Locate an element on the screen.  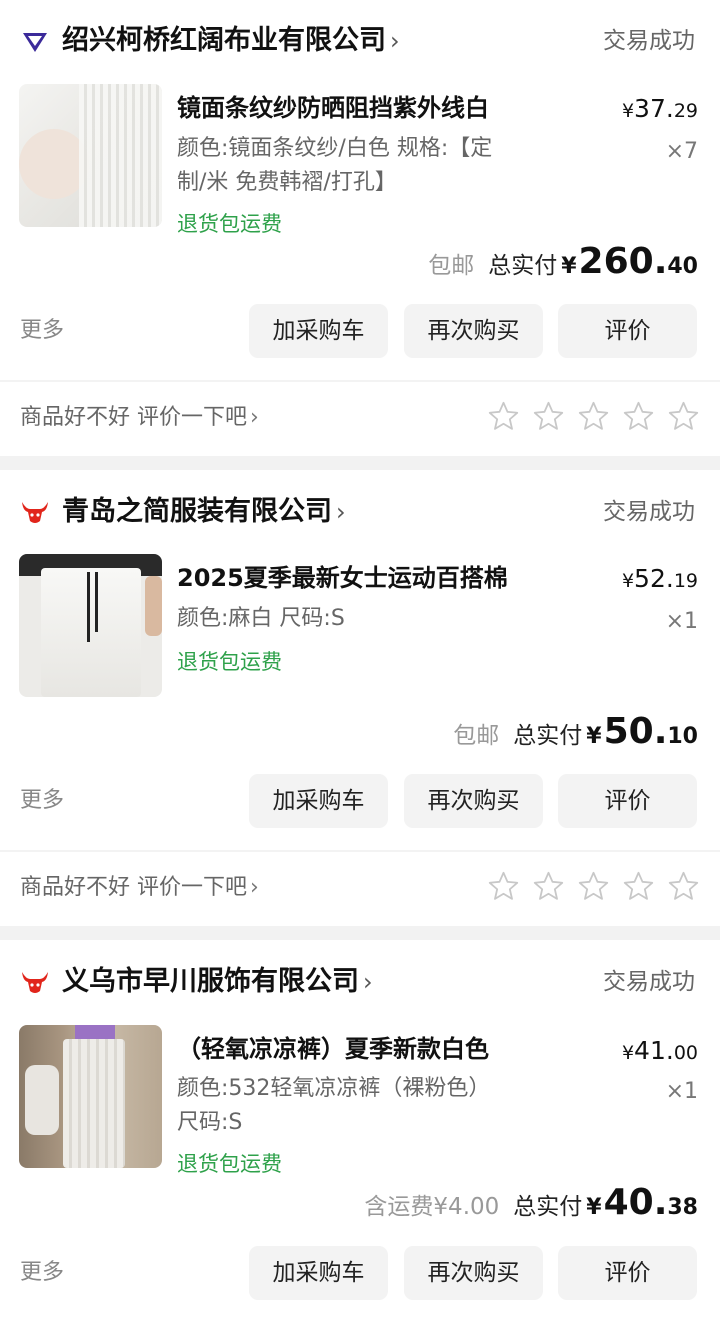
product-title: 2025夏季最新女士运动百搭棉 is located at coordinates (342, 578).